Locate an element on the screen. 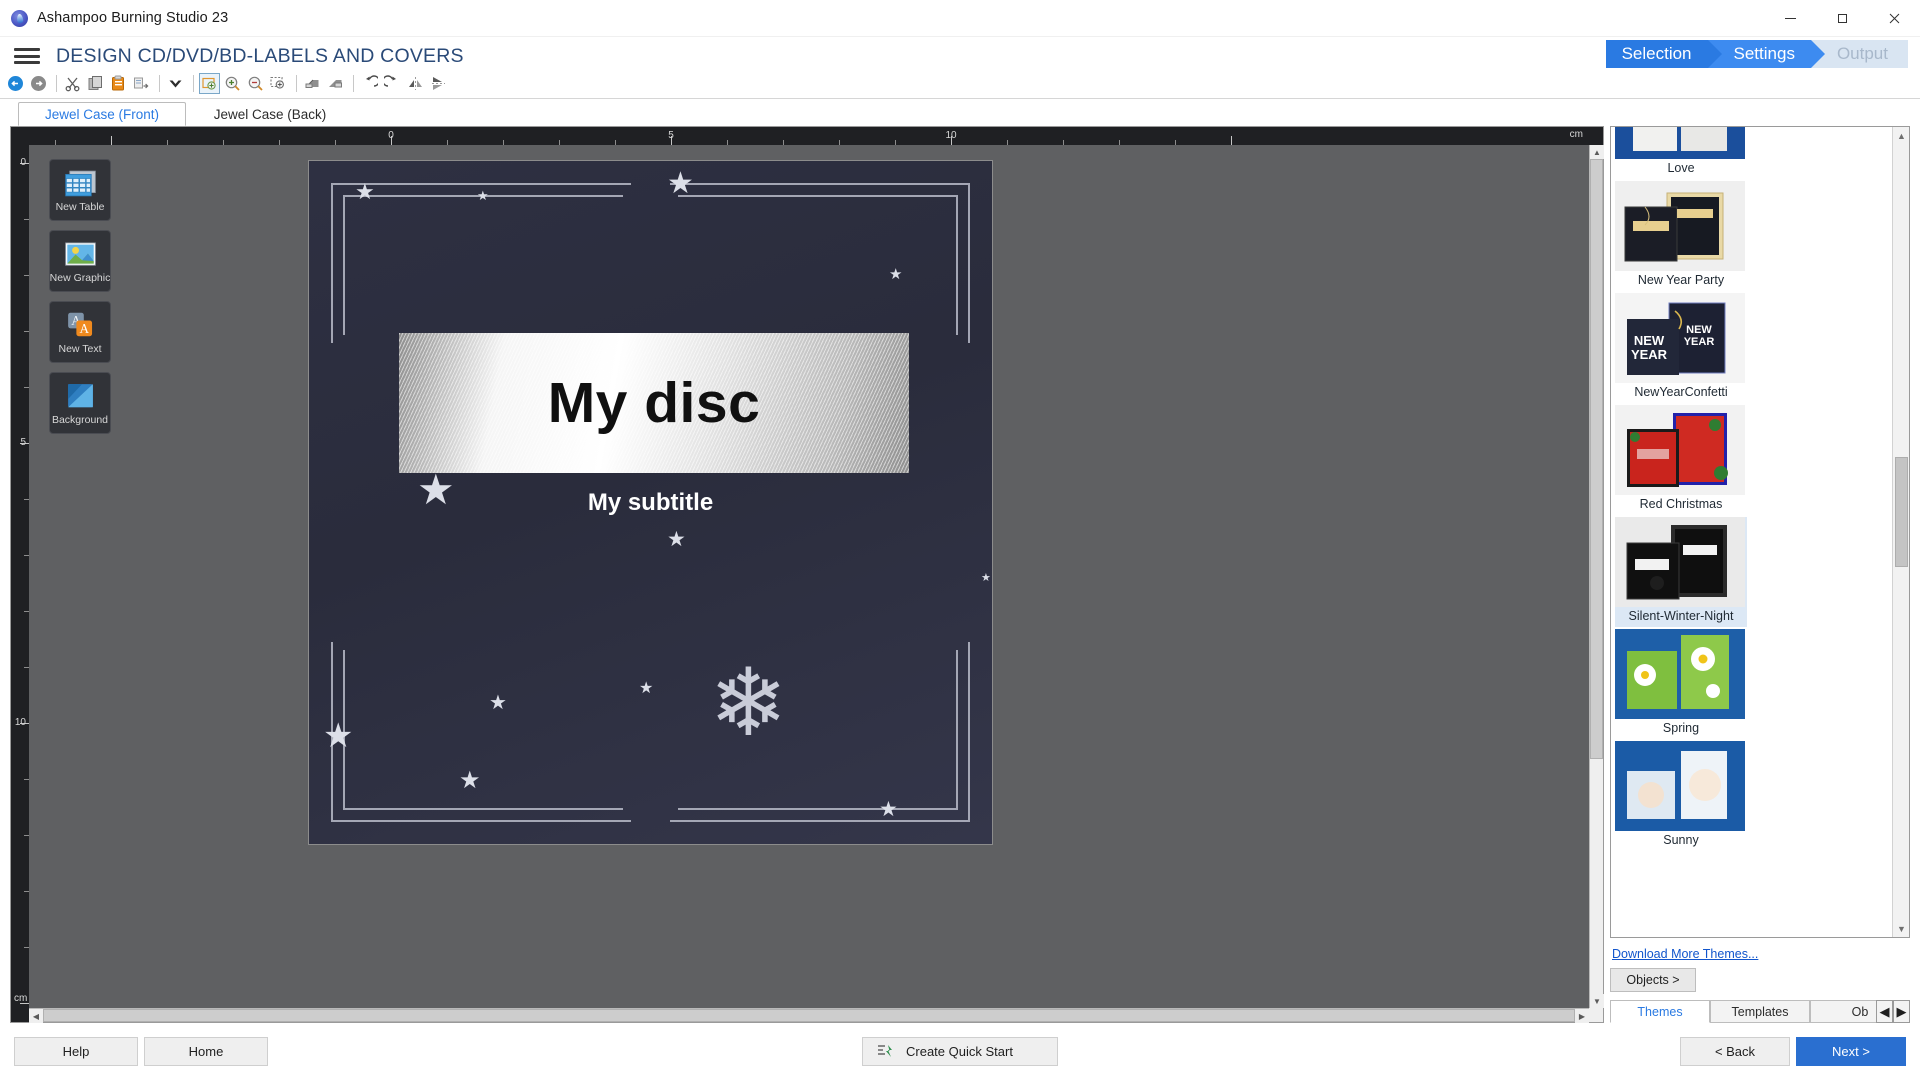 The image size is (1920, 1080). maximize-button is located at coordinates (1842, 18).